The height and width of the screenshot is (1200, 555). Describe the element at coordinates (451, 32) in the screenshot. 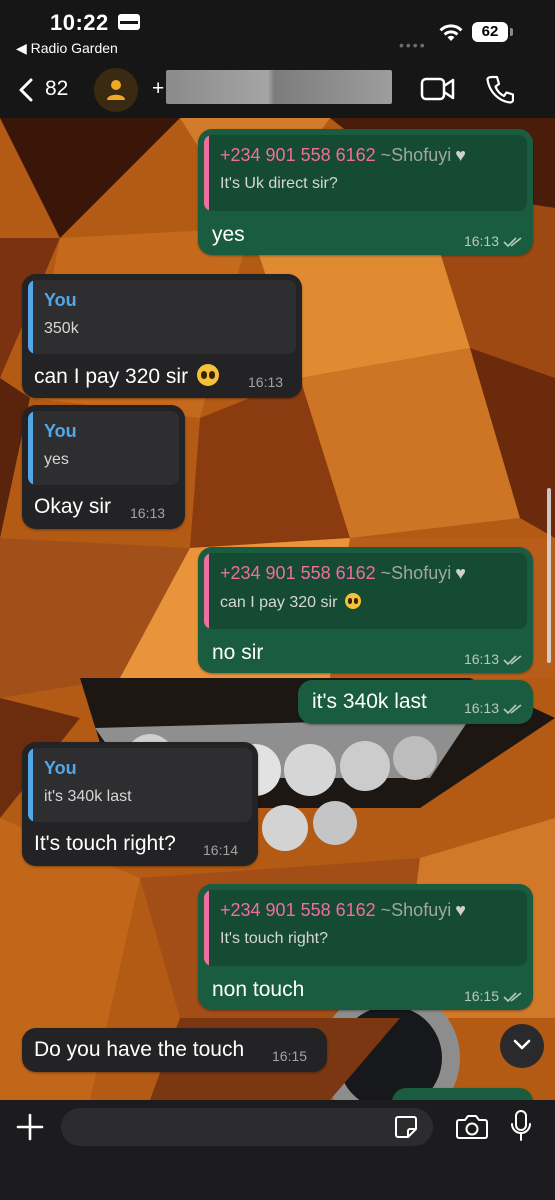

I see `wifi-icon` at that location.